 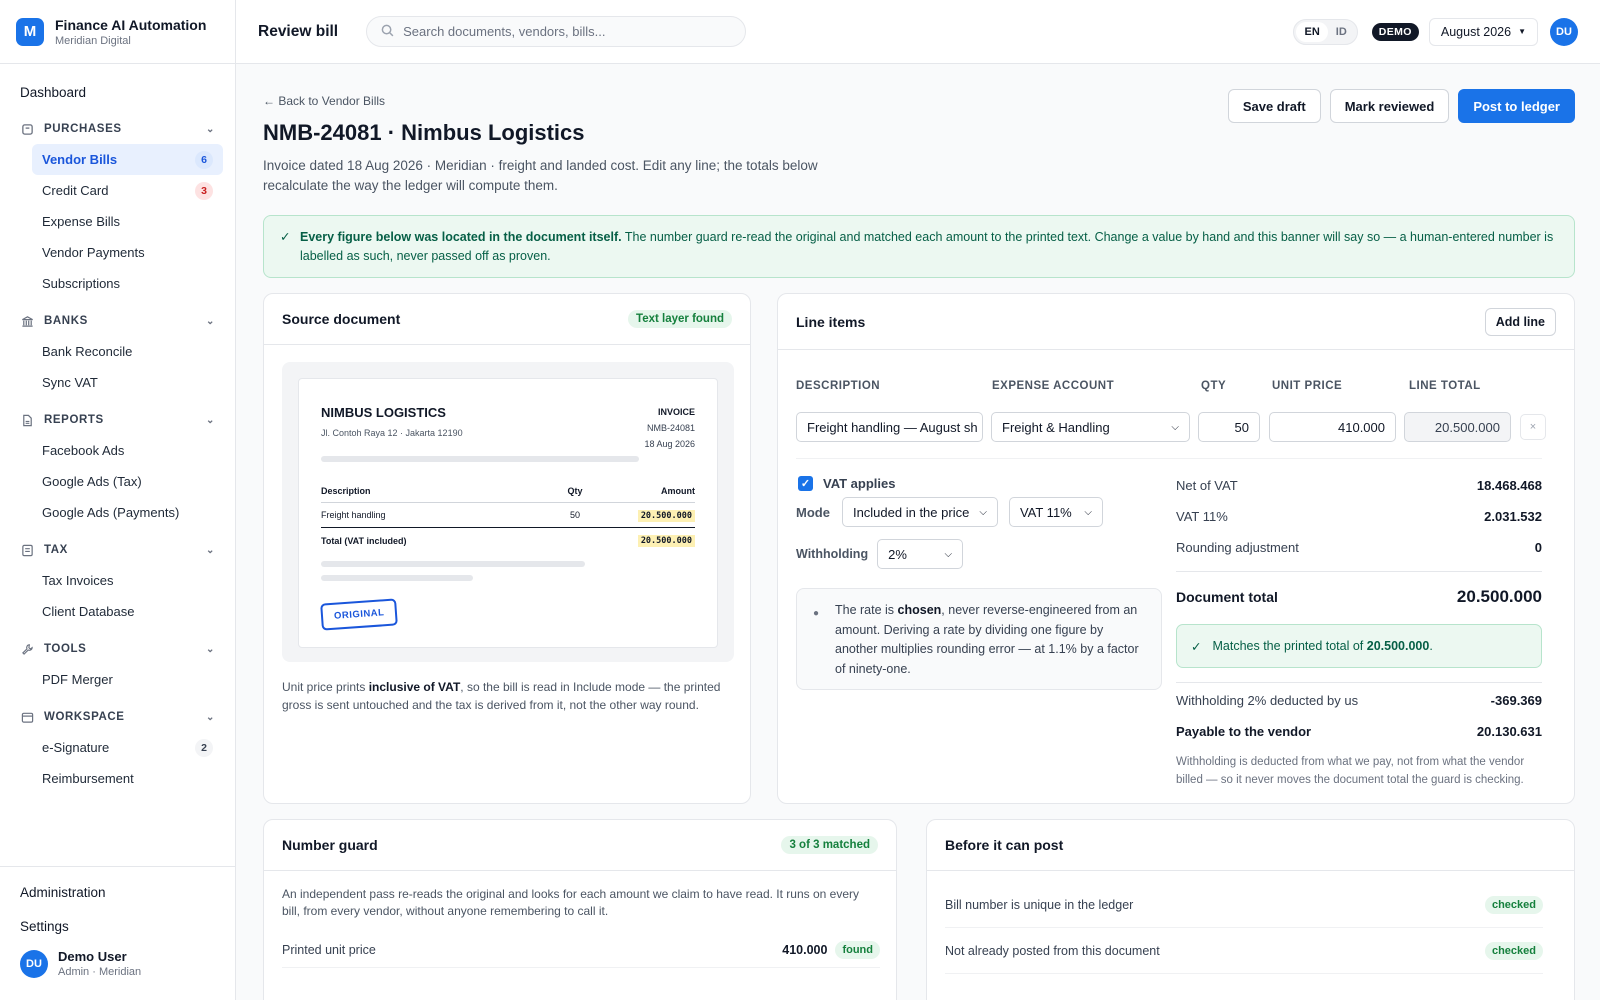 What do you see at coordinates (859, 483) in the screenshot?
I see `vat-applies-label: VAT applies` at bounding box center [859, 483].